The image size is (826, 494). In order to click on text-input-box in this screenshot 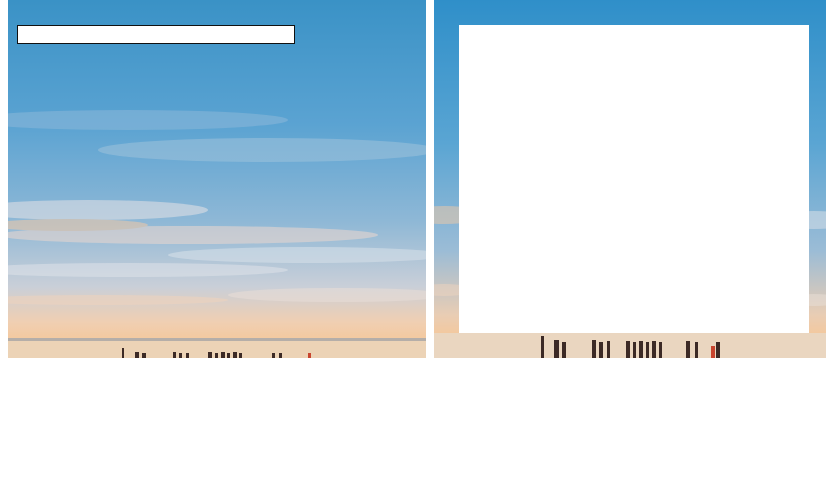, I will do `click(156, 34)`.